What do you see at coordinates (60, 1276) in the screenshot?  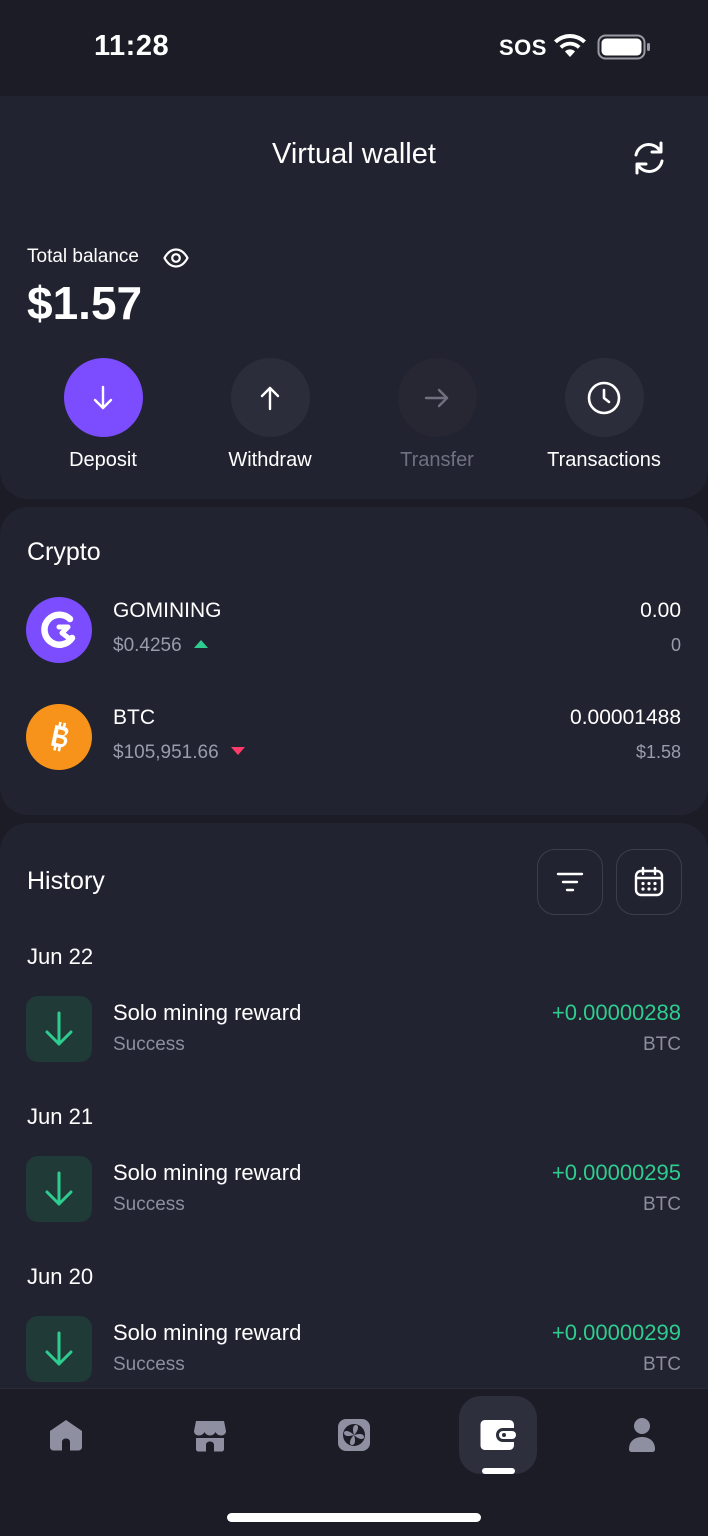 I see `history-date: Jun 20` at bounding box center [60, 1276].